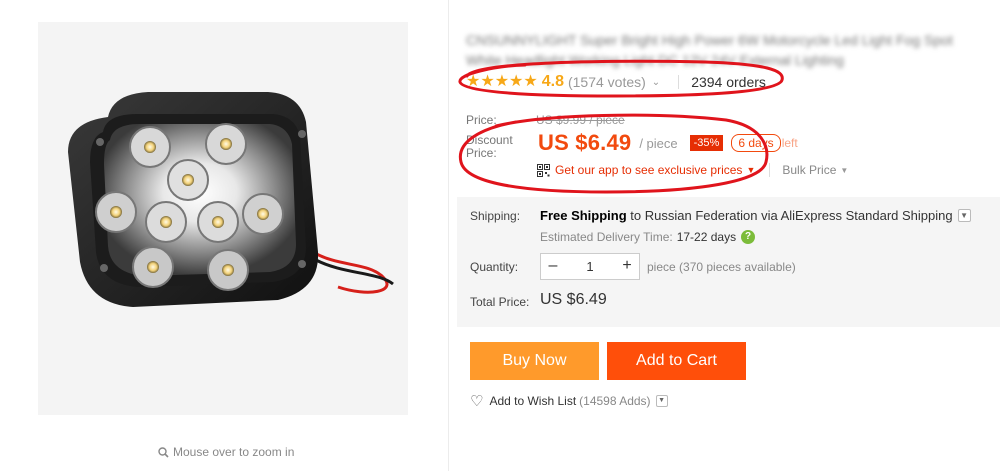 Image resolution: width=1000 pixels, height=471 pixels. What do you see at coordinates (706, 237) in the screenshot?
I see `delivery-days: 17-22 days` at bounding box center [706, 237].